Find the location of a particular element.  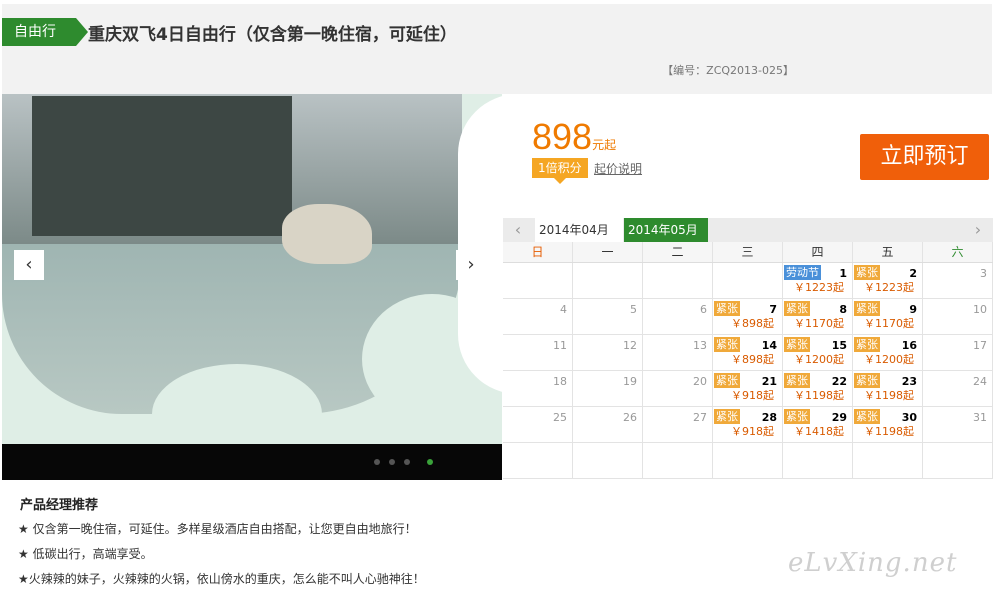

weekday-label: 三 is located at coordinates (748, 252).